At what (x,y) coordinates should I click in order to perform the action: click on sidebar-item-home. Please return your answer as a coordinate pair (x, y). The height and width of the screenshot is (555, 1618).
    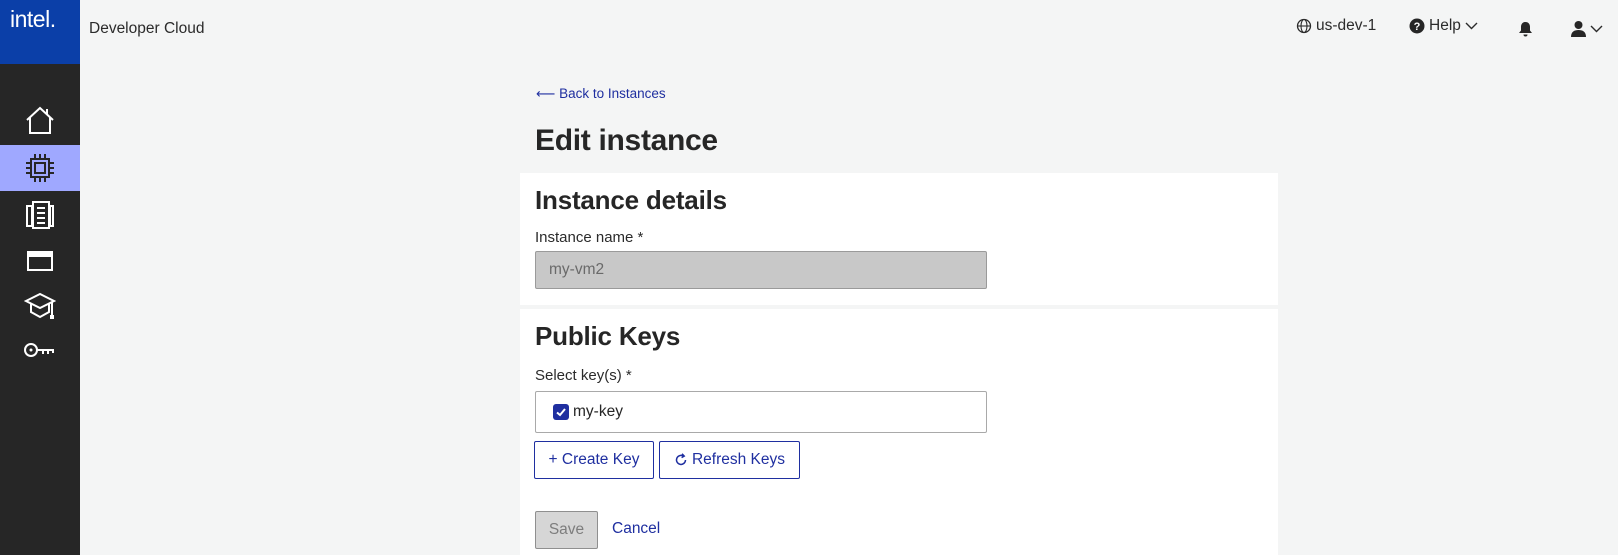
    Looking at the image, I should click on (40, 120).